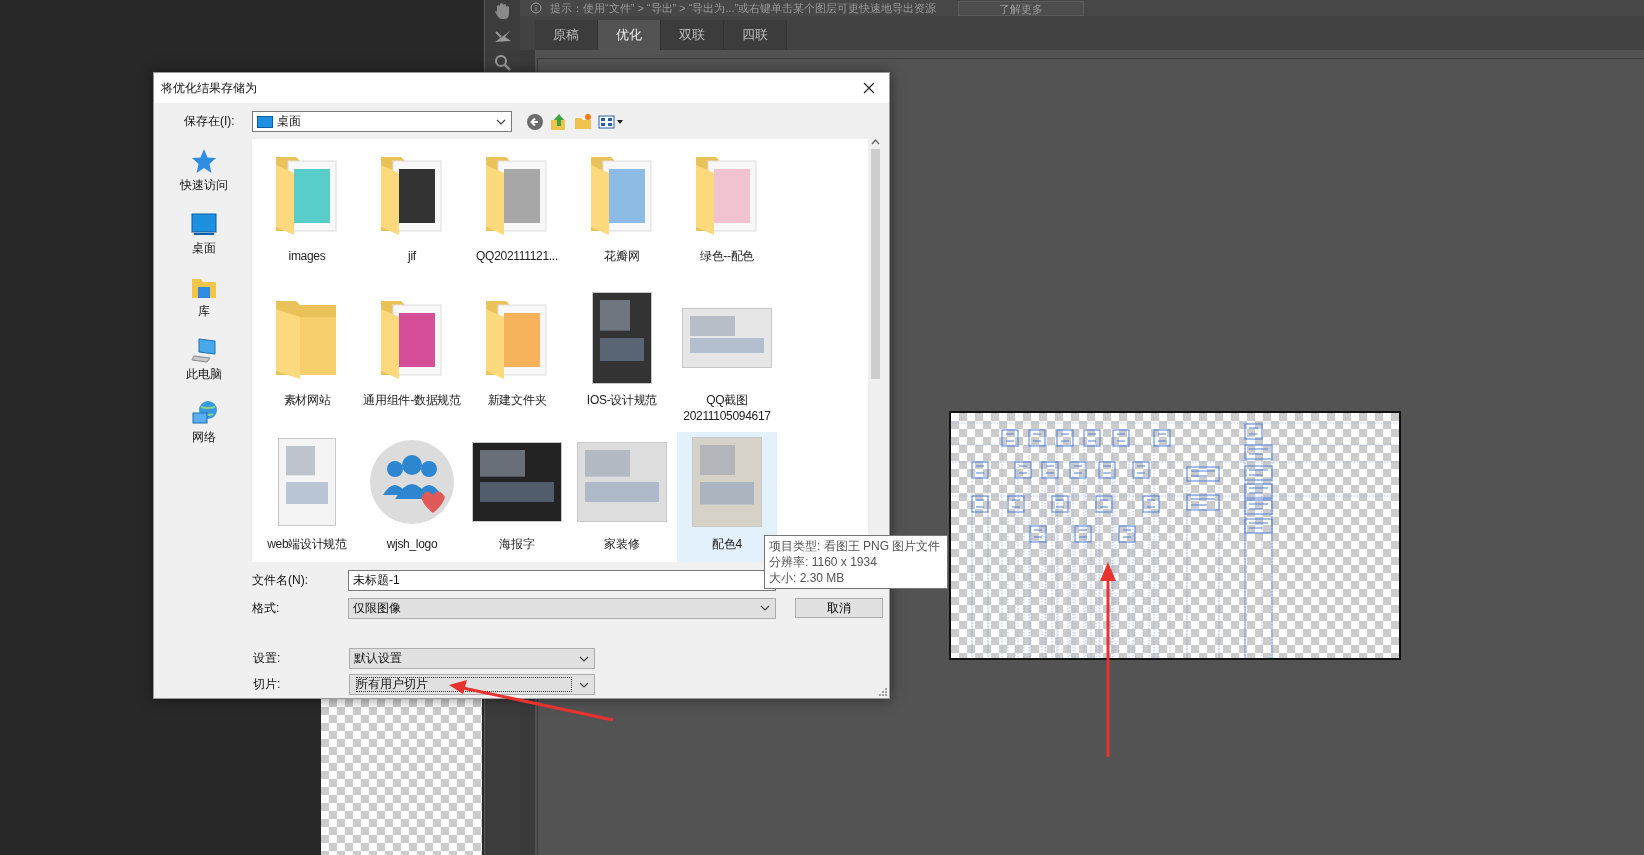 The height and width of the screenshot is (855, 1644). I want to click on file-item: 海报字, so click(517, 497).